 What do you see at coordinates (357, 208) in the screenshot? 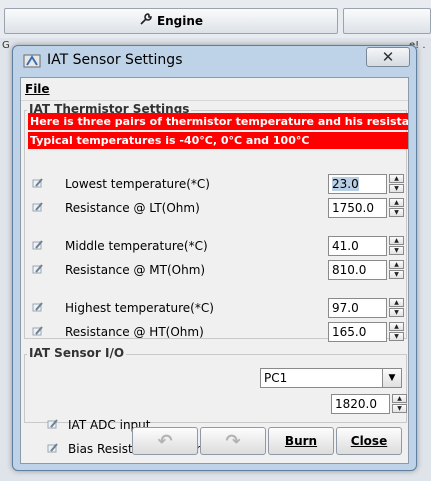
I see `resistance-lt-input: 1750.0` at bounding box center [357, 208].